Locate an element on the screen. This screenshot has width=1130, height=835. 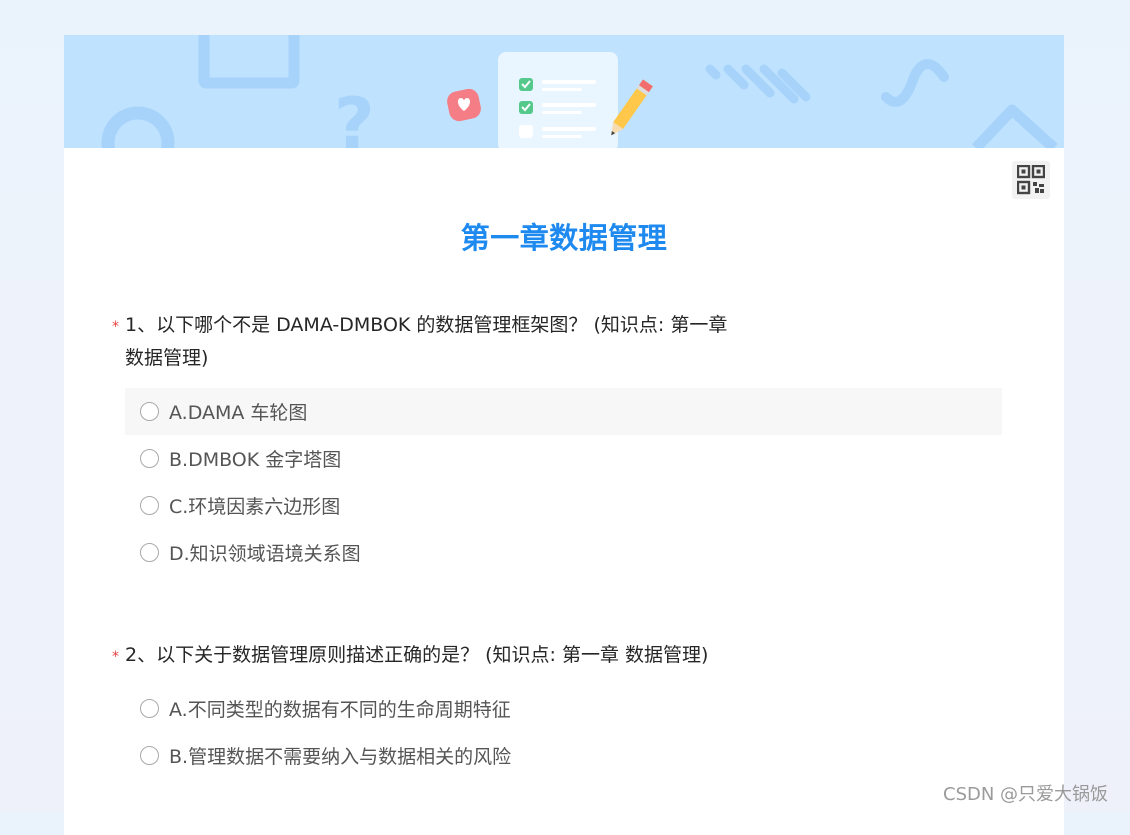
question-number: 1、 is located at coordinates (141, 325).